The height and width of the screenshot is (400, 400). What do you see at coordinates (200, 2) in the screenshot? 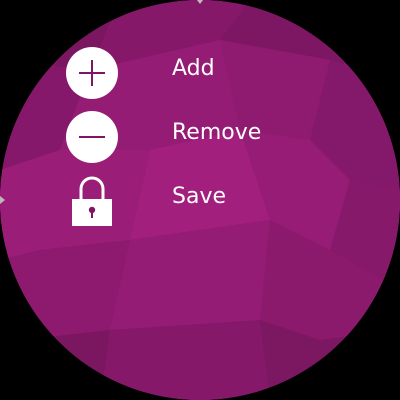
I see `top-scroll-indicator` at bounding box center [200, 2].